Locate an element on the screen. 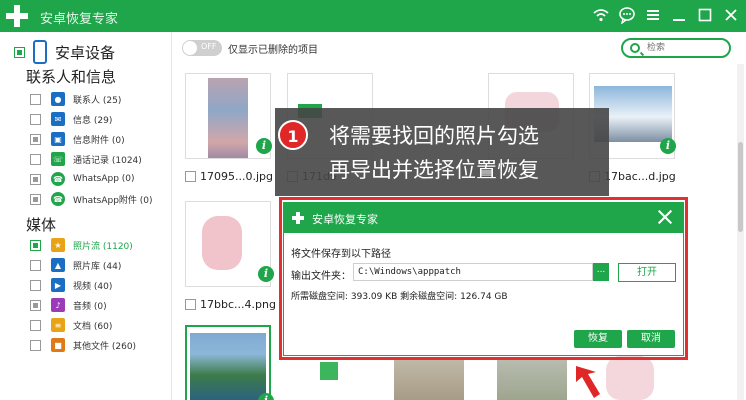 The image size is (746, 400). sidebar-item-other-files: ■ 其他文件 (260) is located at coordinates (83, 345).